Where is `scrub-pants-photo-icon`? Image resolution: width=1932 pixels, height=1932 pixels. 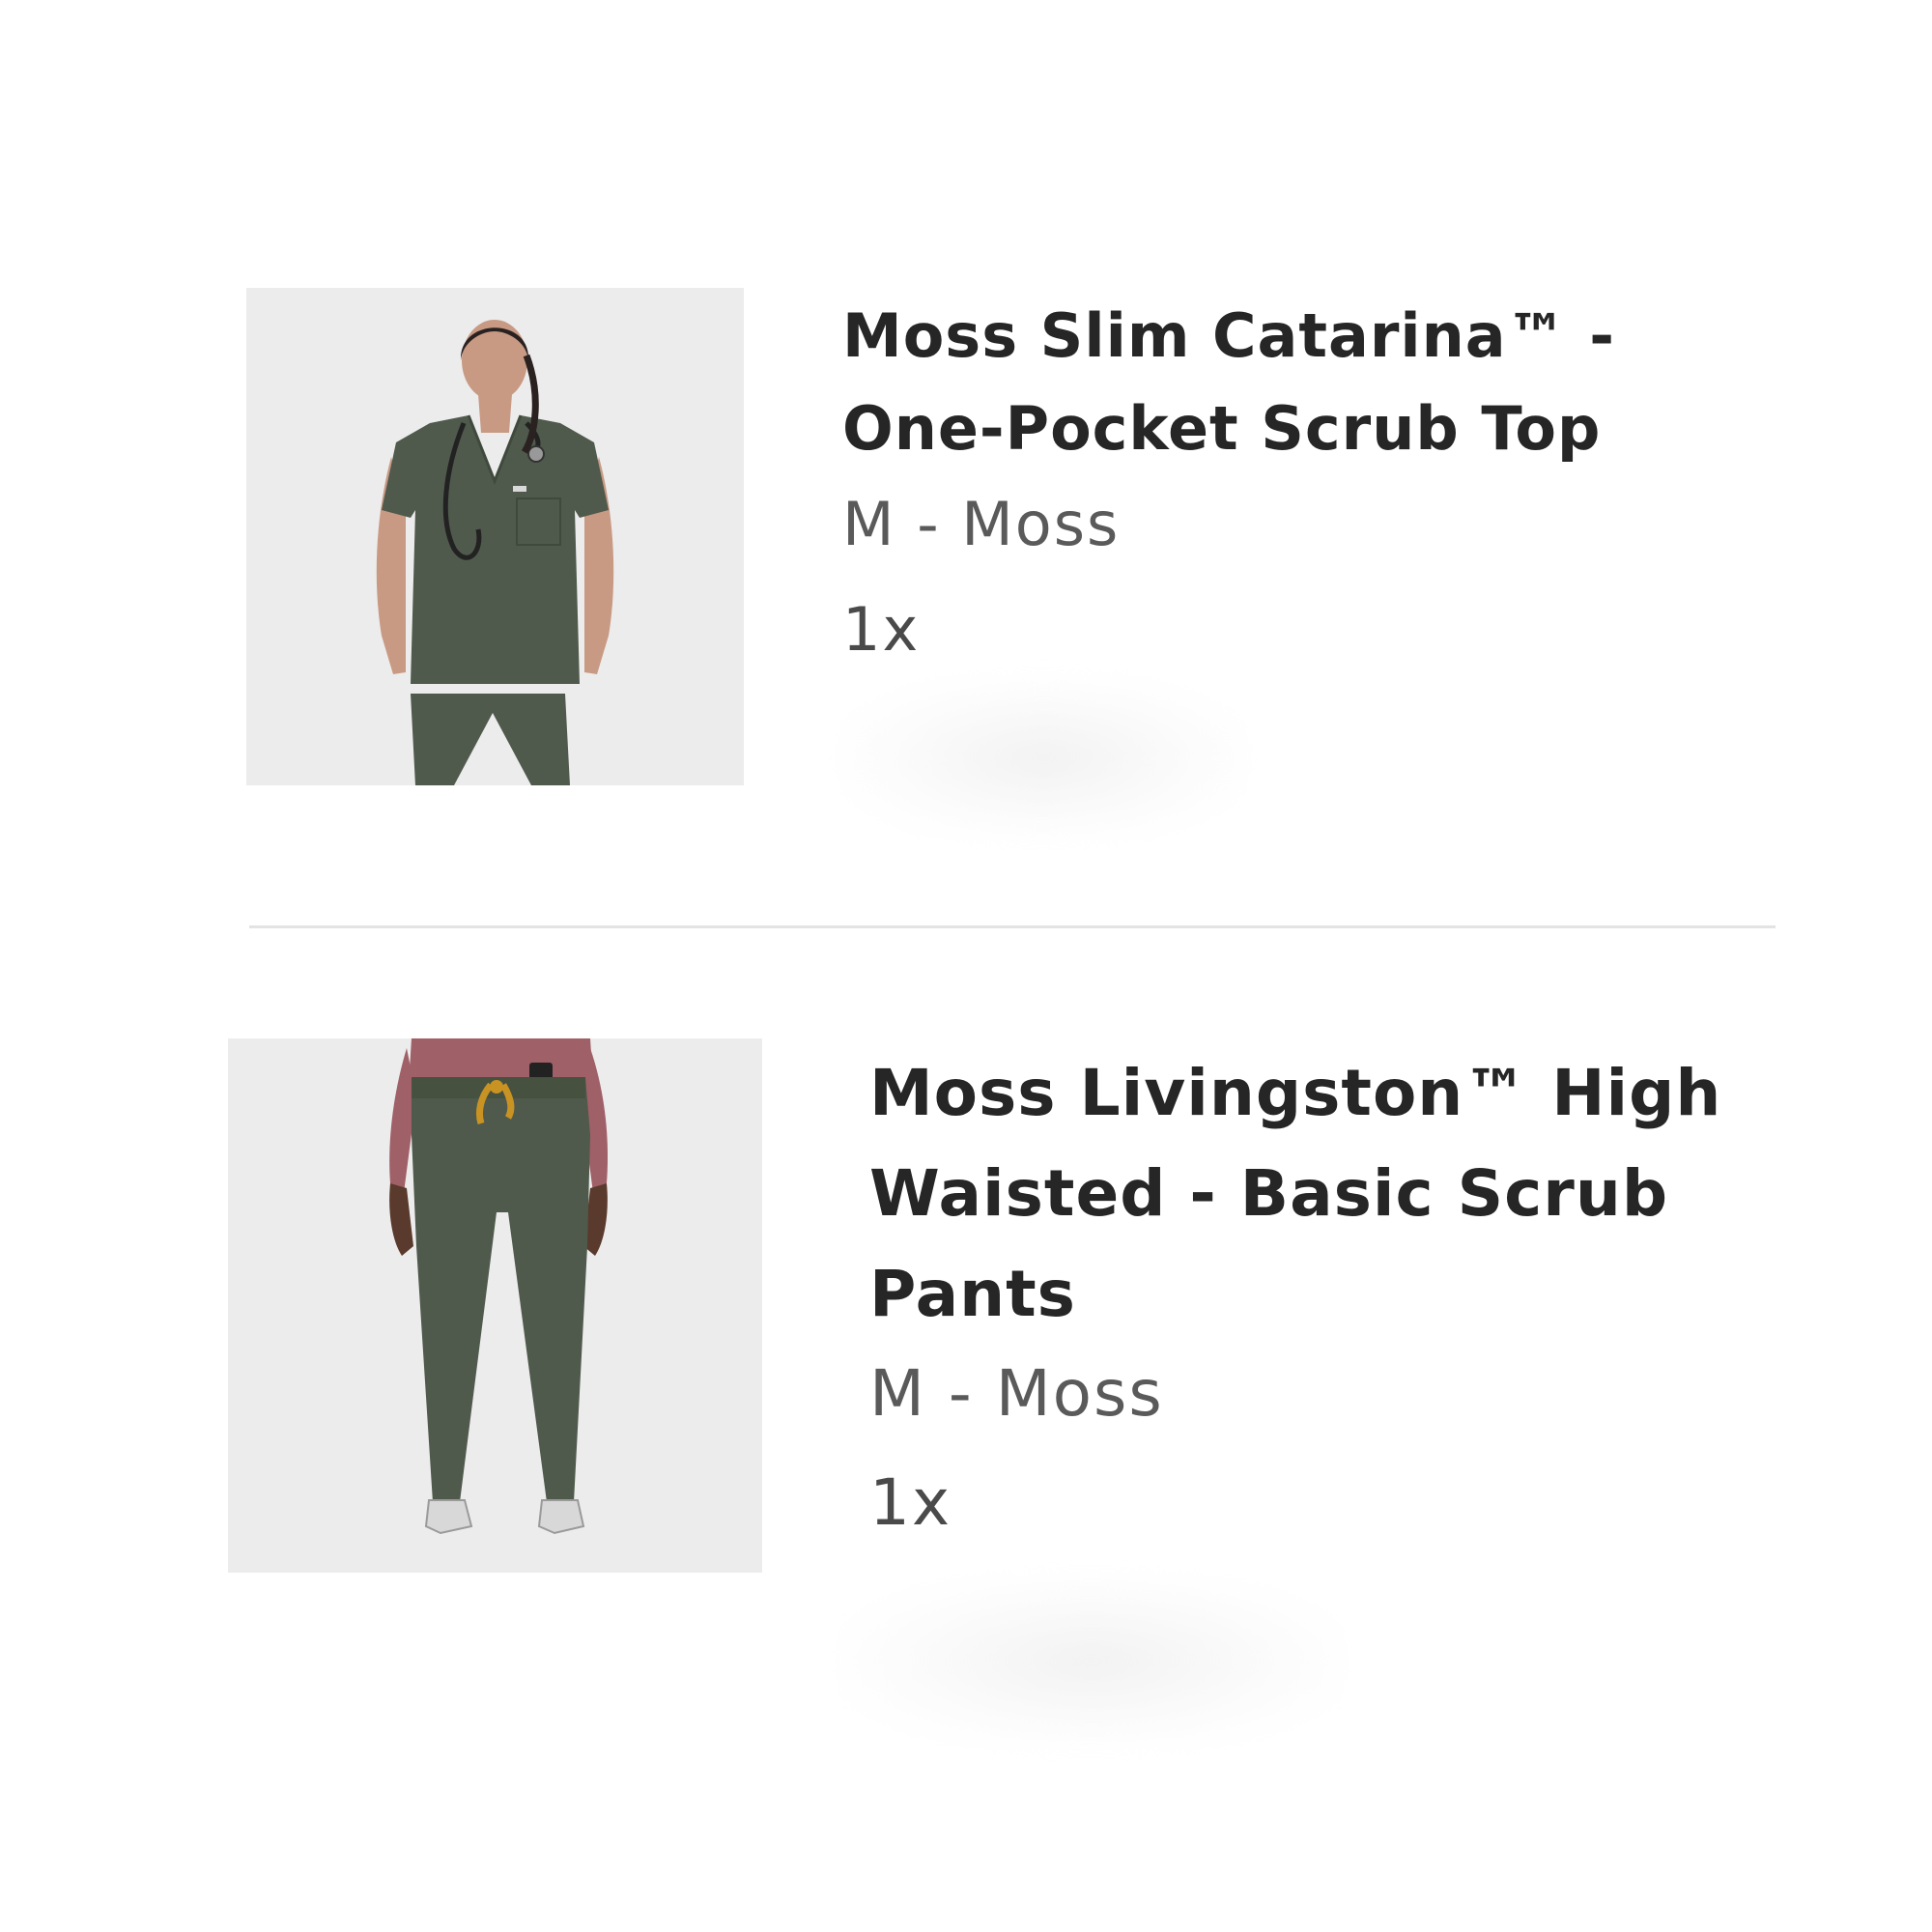 scrub-pants-photo-icon is located at coordinates (495, 1305).